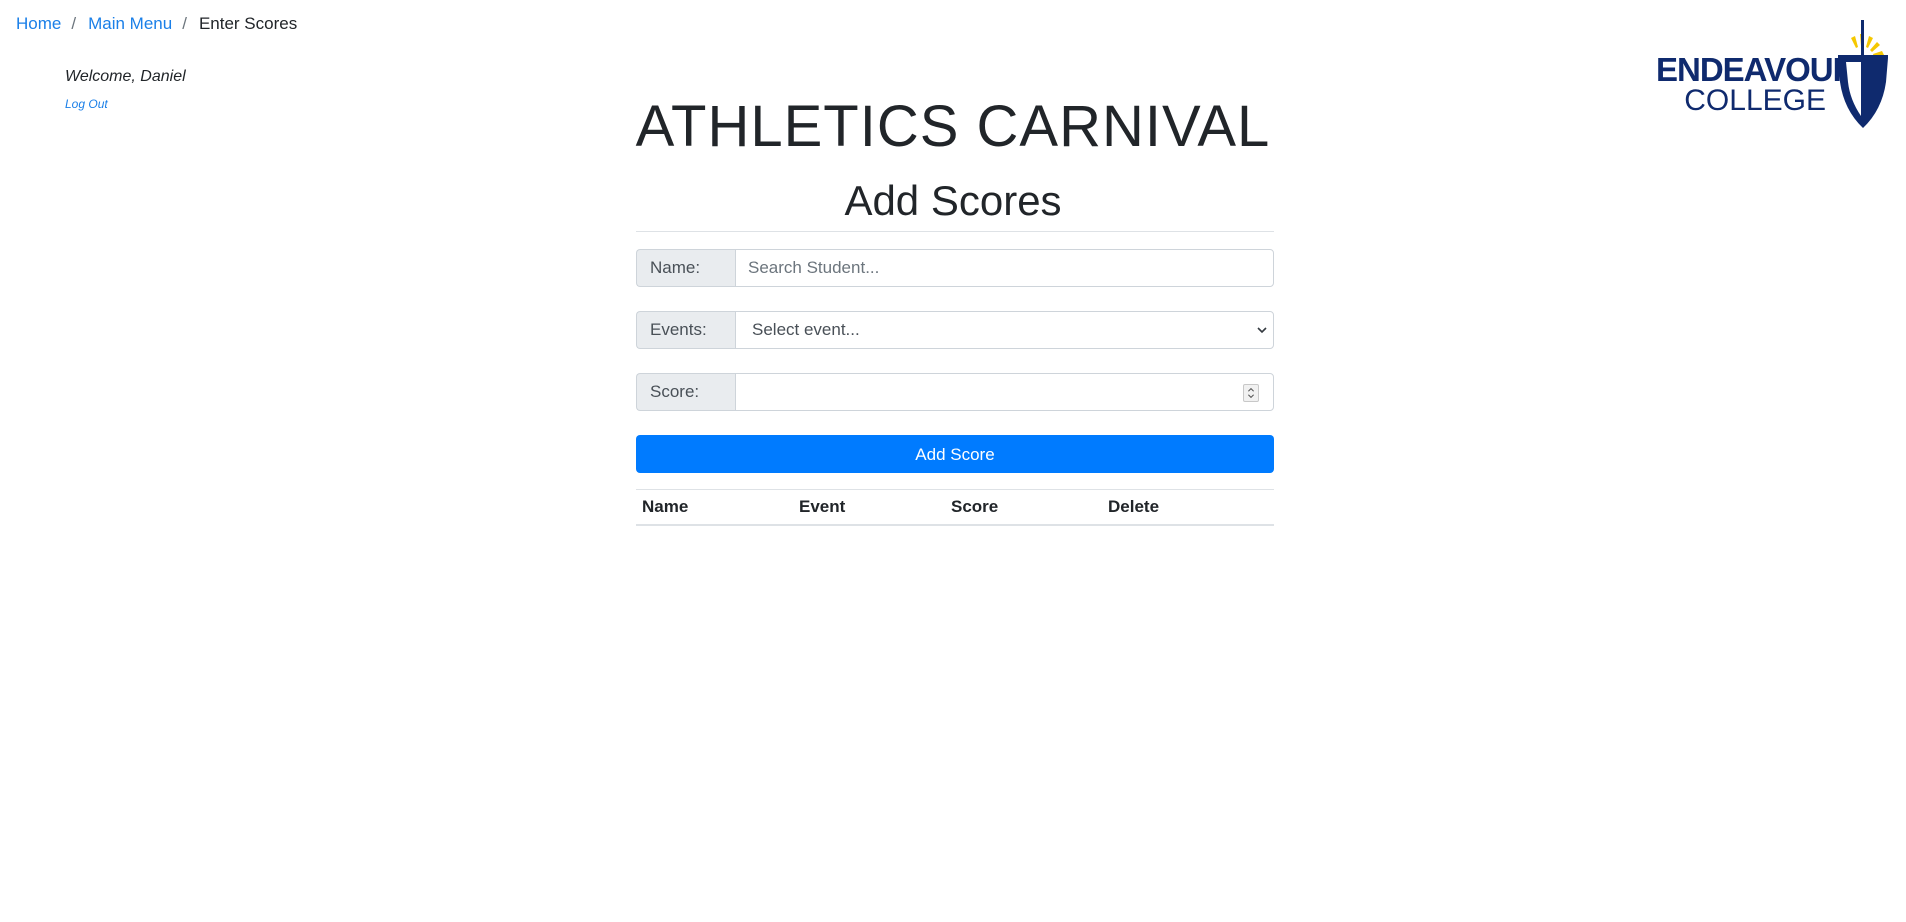  I want to click on section-title: Add Scores, so click(953, 200).